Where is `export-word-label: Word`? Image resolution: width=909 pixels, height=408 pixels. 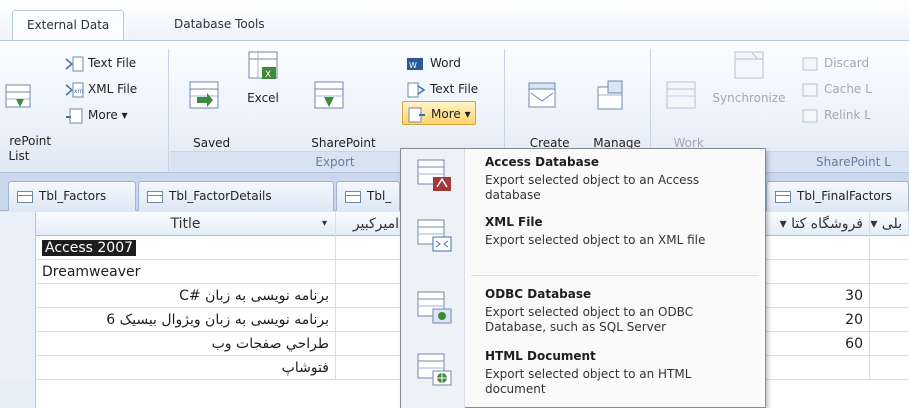 export-word-label: Word is located at coordinates (445, 63).